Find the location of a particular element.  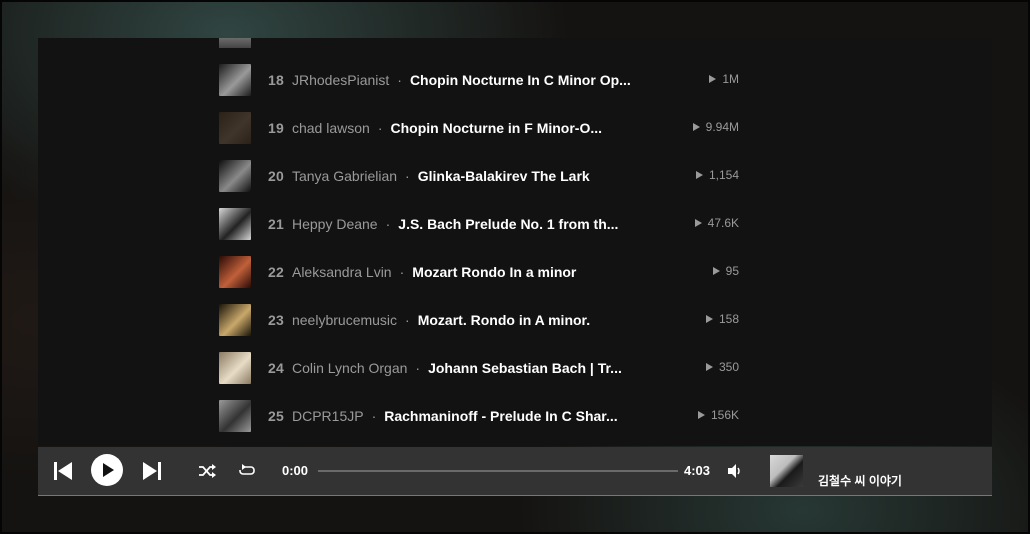

shuffle-icon is located at coordinates (207, 471).